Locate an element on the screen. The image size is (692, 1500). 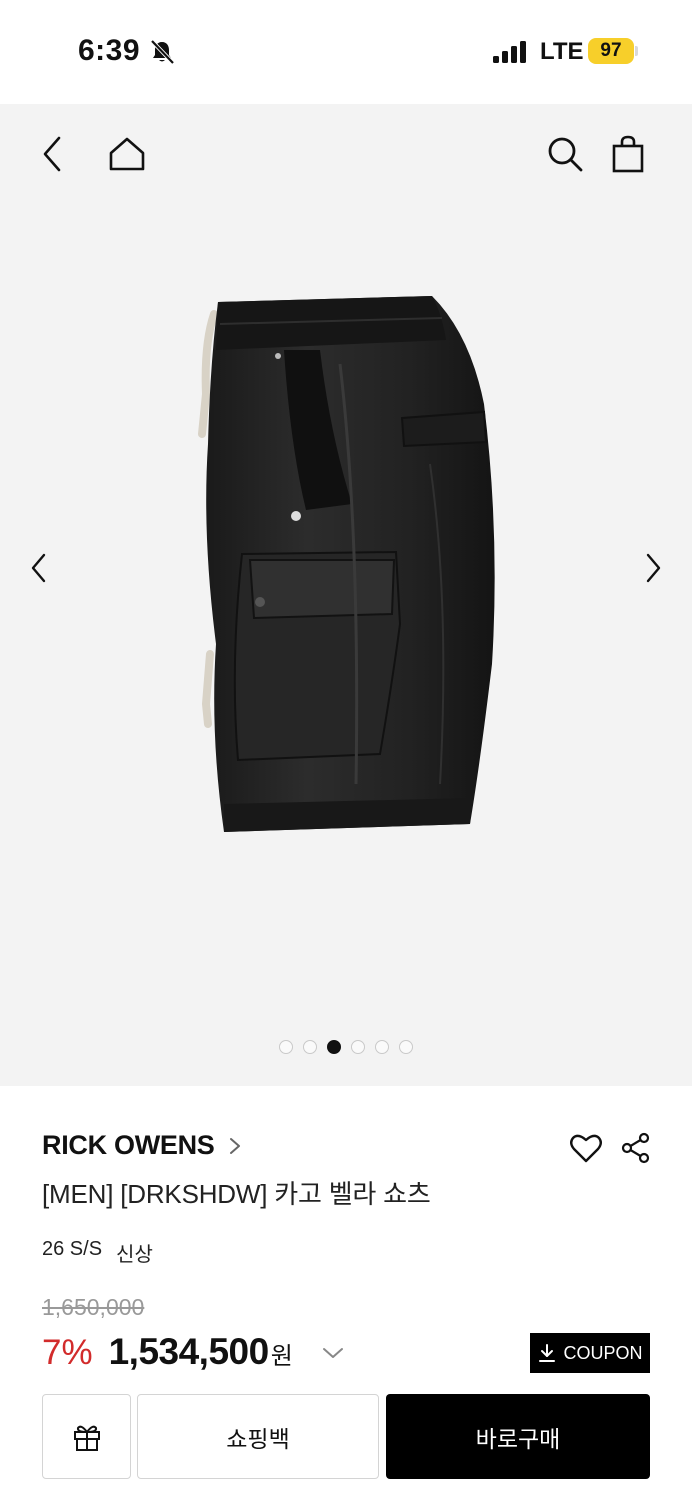
chevron-down-icon is located at coordinates (333, 1353).